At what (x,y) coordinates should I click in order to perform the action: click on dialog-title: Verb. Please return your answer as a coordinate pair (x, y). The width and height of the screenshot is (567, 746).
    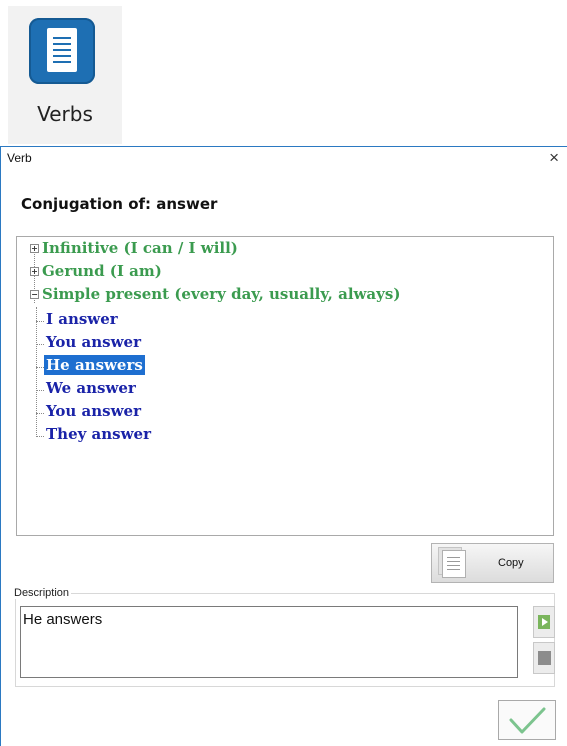
    Looking at the image, I should click on (19, 158).